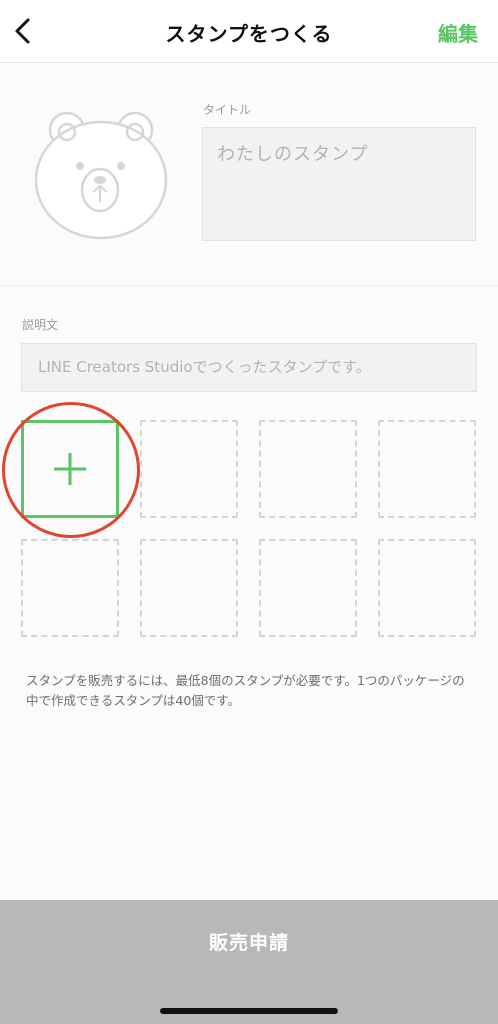 The width and height of the screenshot is (498, 1024). I want to click on title-input: わたしのスタンプ, so click(339, 184).